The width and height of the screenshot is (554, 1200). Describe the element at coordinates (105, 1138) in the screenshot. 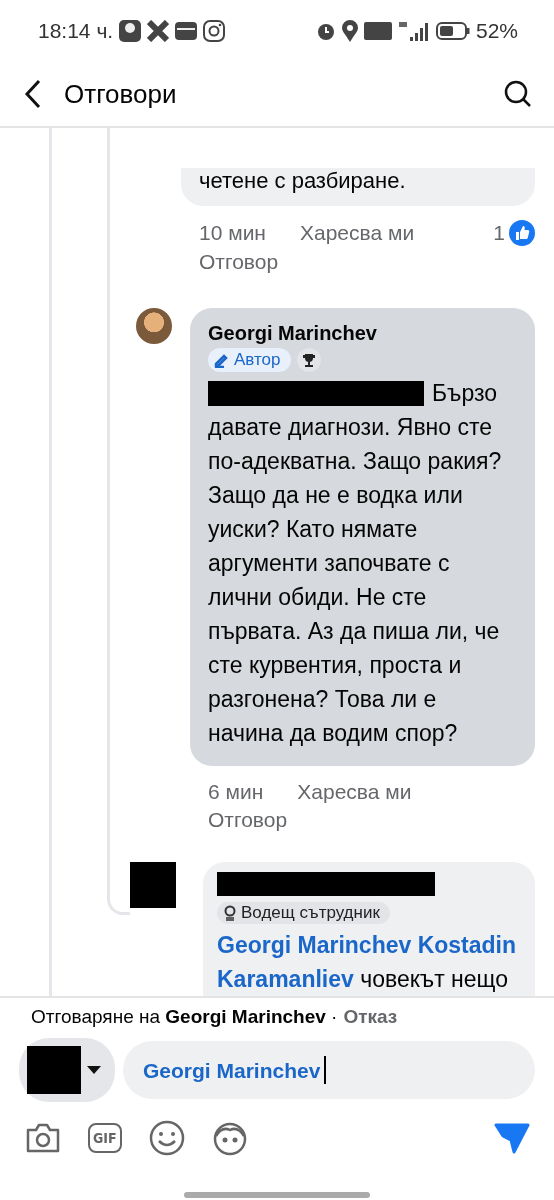

I see `gif-button: GIF` at that location.